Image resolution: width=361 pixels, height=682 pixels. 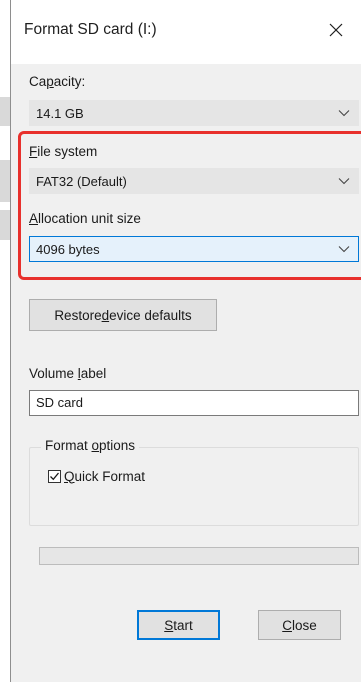 What do you see at coordinates (60, 113) in the screenshot?
I see `capacity-value: 14.1 GB` at bounding box center [60, 113].